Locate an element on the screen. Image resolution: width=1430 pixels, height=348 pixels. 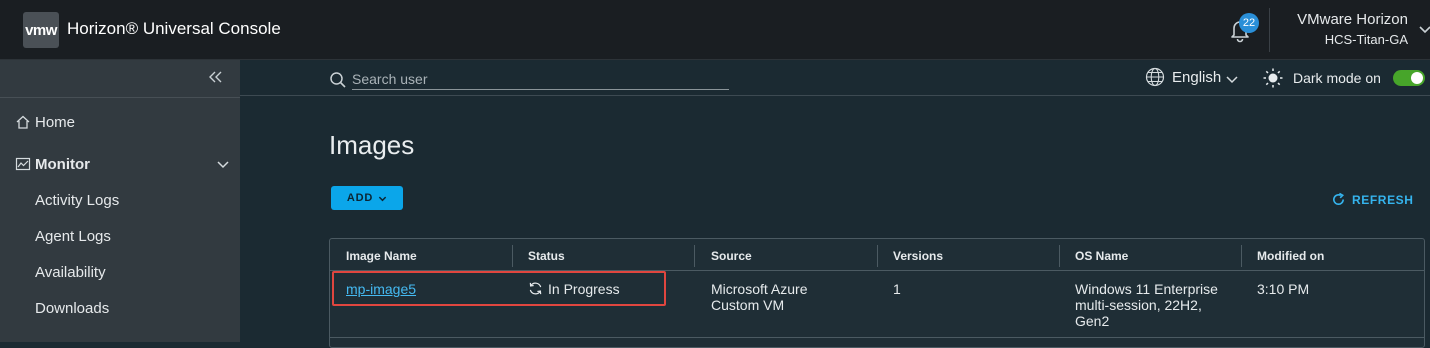
versions-cell: 1 is located at coordinates (897, 289).